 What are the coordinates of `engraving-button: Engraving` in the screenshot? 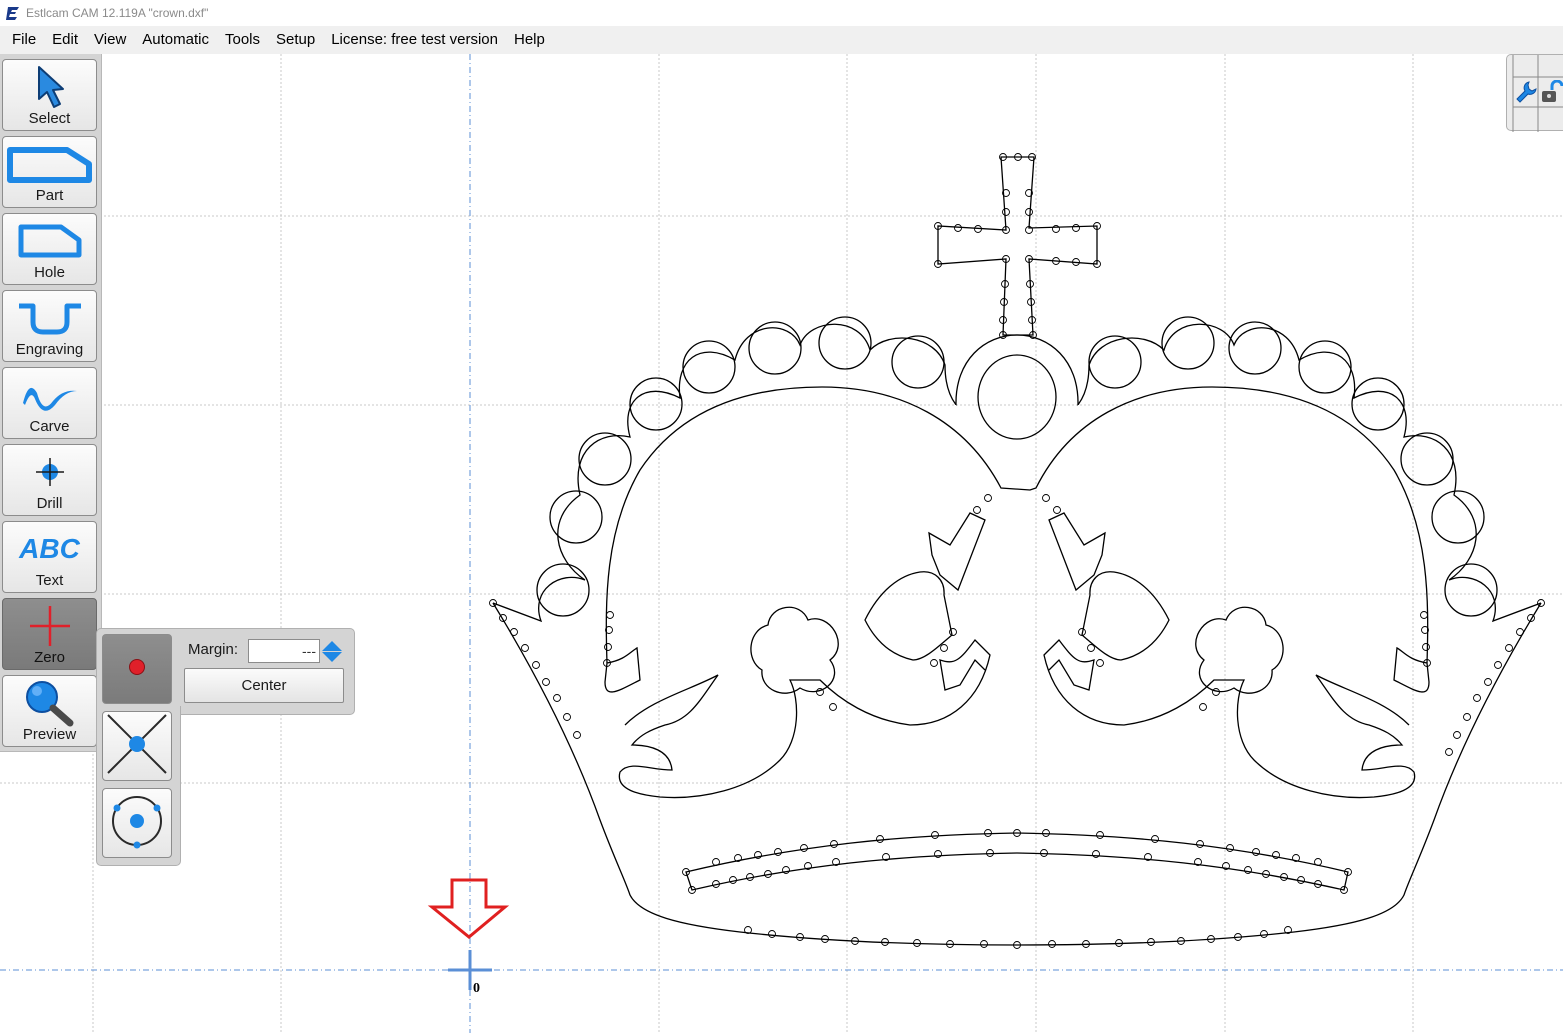 It's located at (49, 326).